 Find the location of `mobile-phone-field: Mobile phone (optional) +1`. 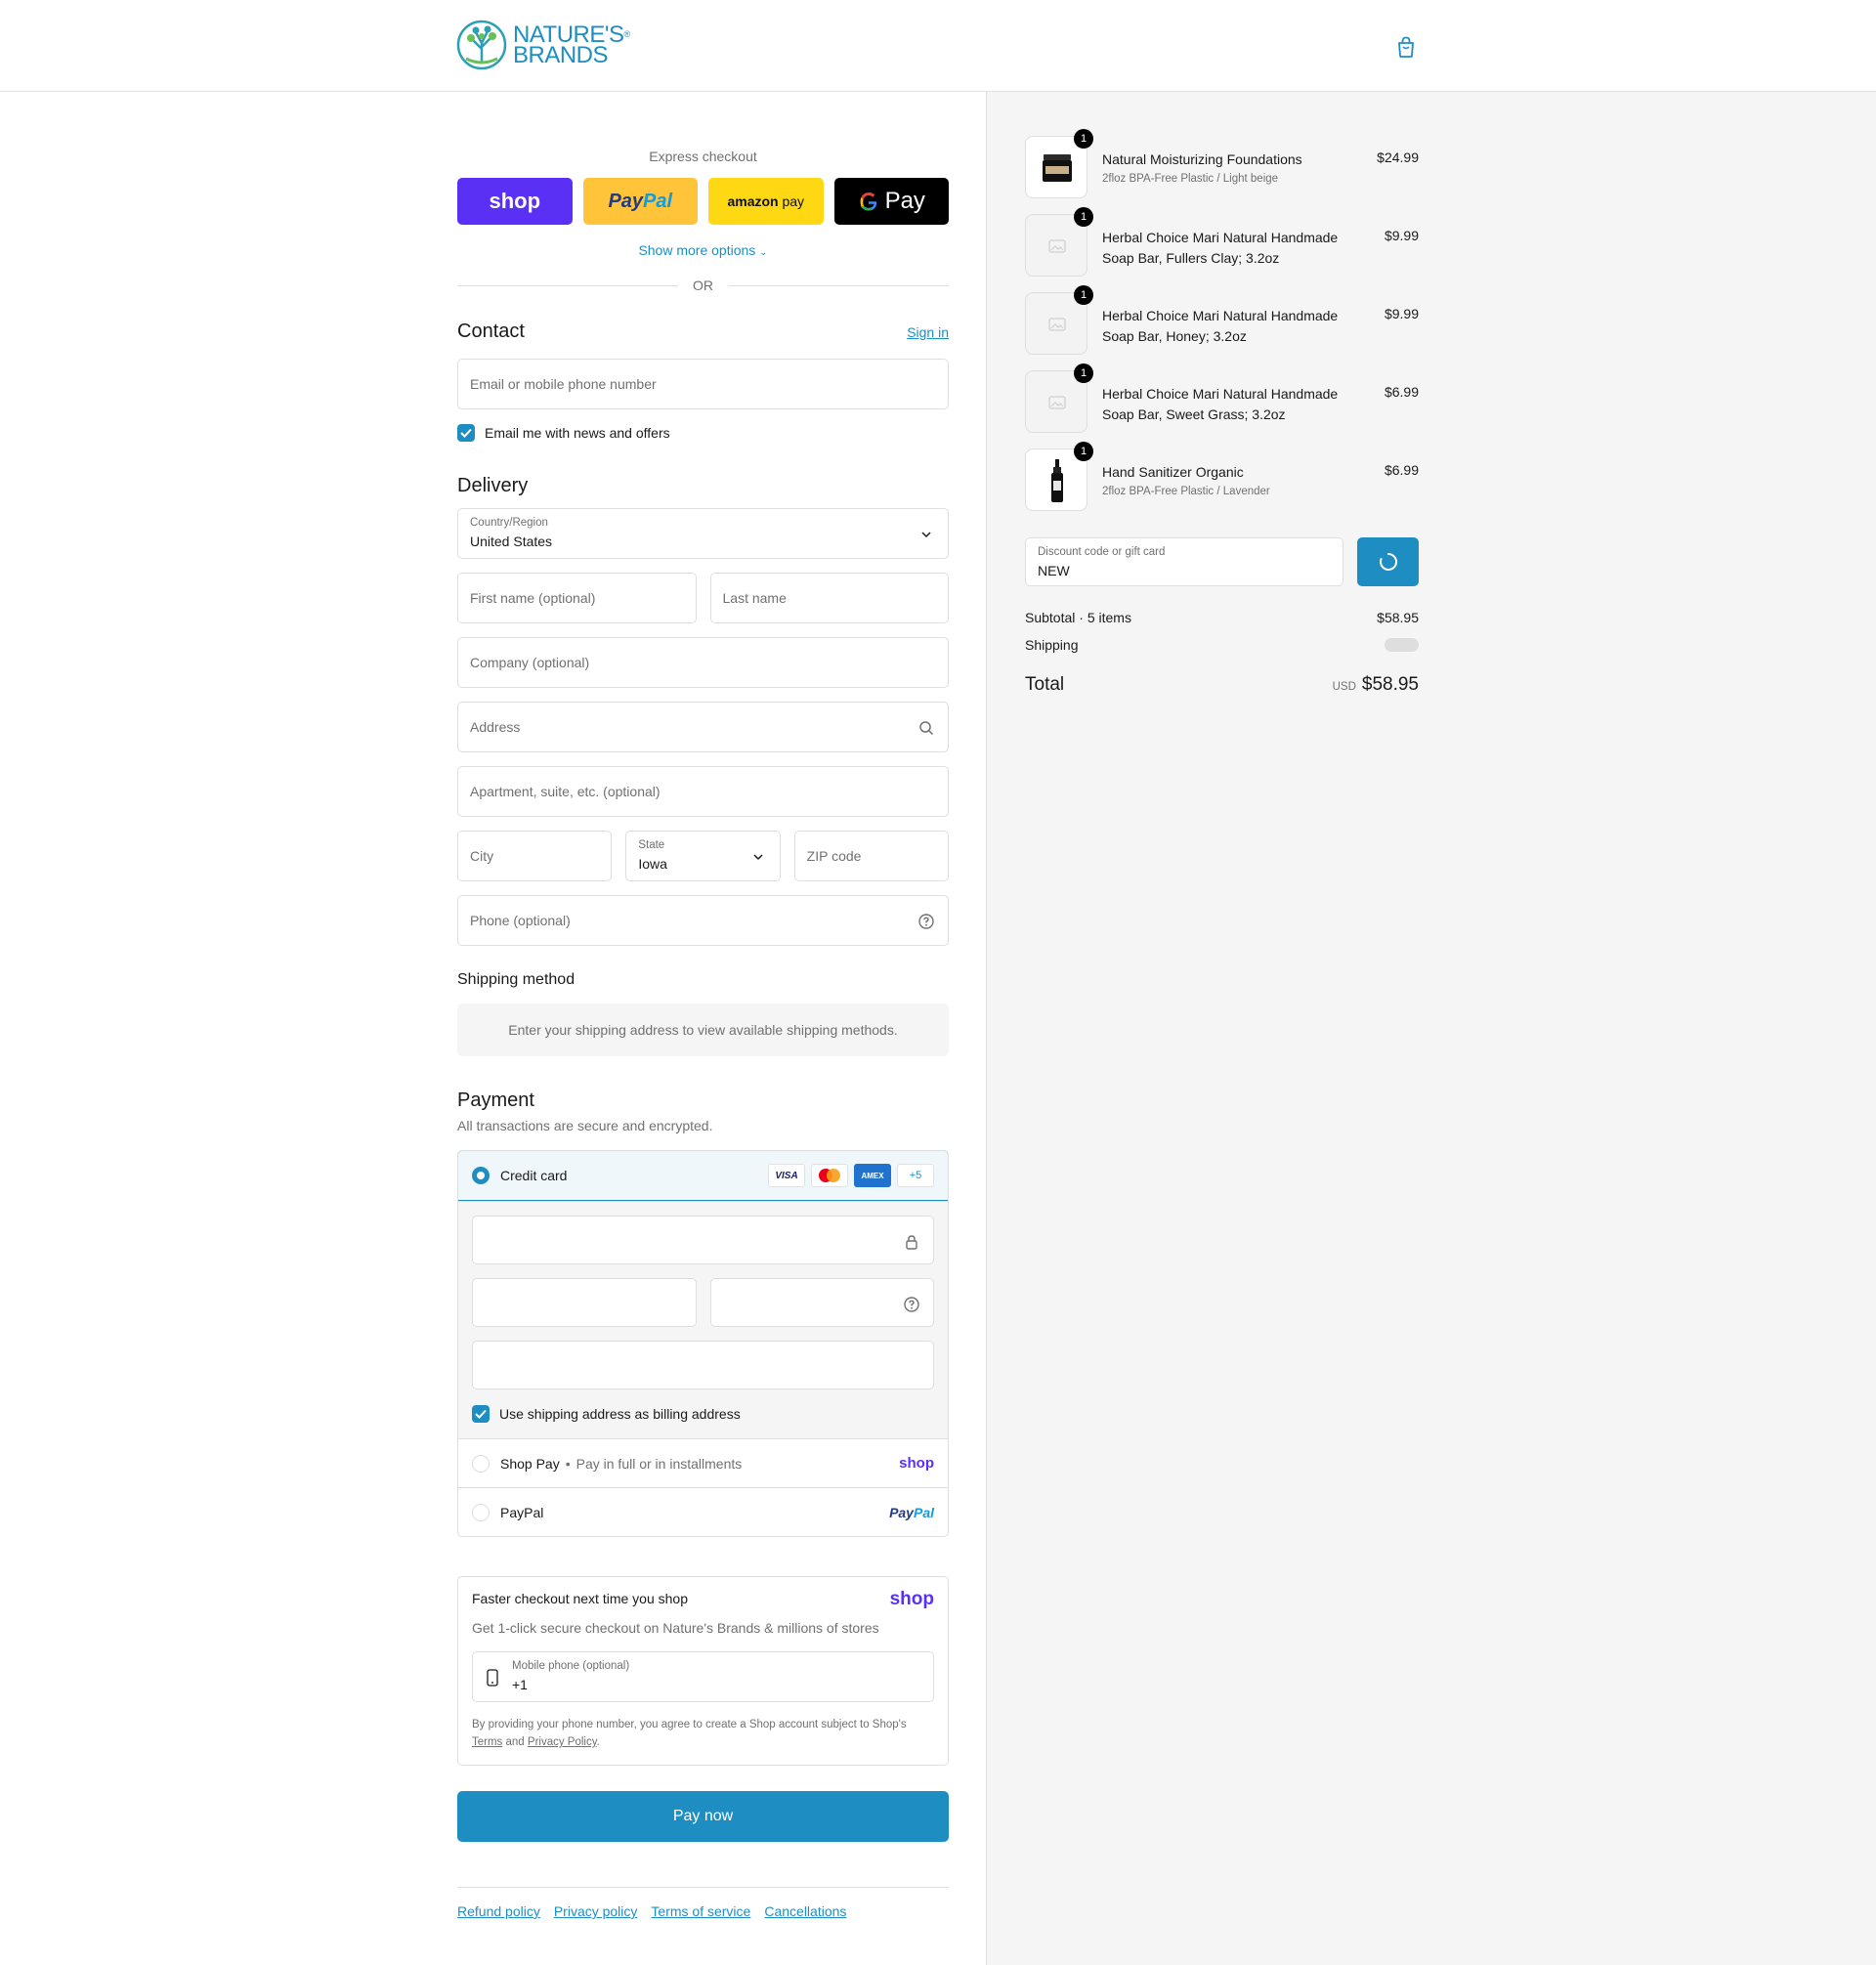

mobile-phone-field: Mobile phone (optional) +1 is located at coordinates (703, 1677).